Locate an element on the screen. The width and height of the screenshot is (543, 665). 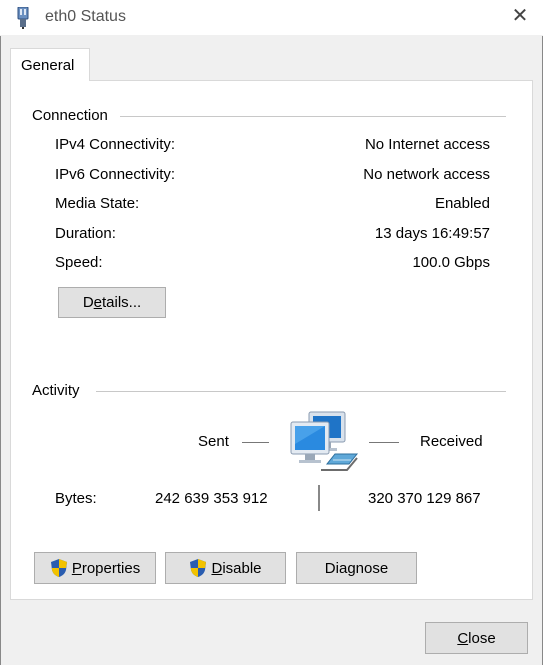
duration-value: 13 days 16:49:57 is located at coordinates (432, 233).